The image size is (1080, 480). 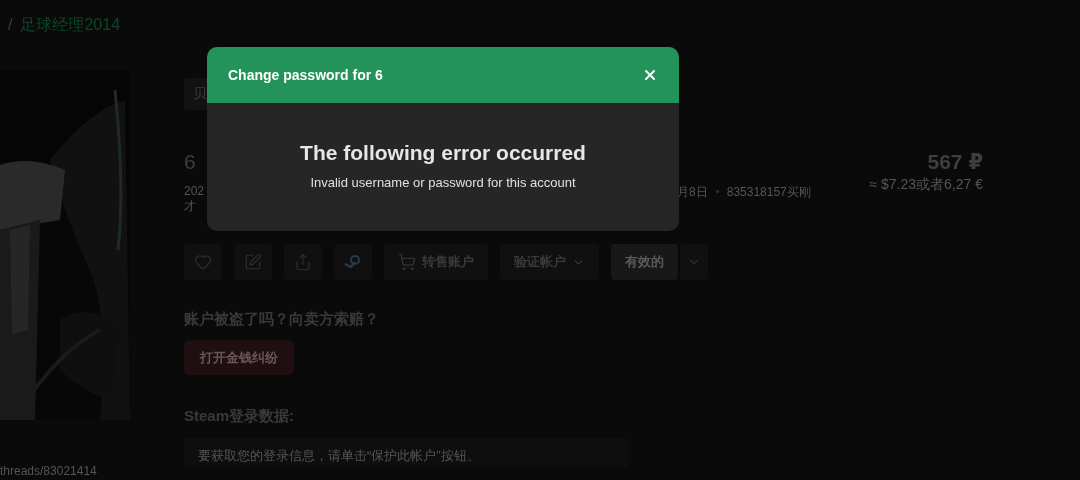 I want to click on modal-title: Change password for 6, so click(x=305, y=75).